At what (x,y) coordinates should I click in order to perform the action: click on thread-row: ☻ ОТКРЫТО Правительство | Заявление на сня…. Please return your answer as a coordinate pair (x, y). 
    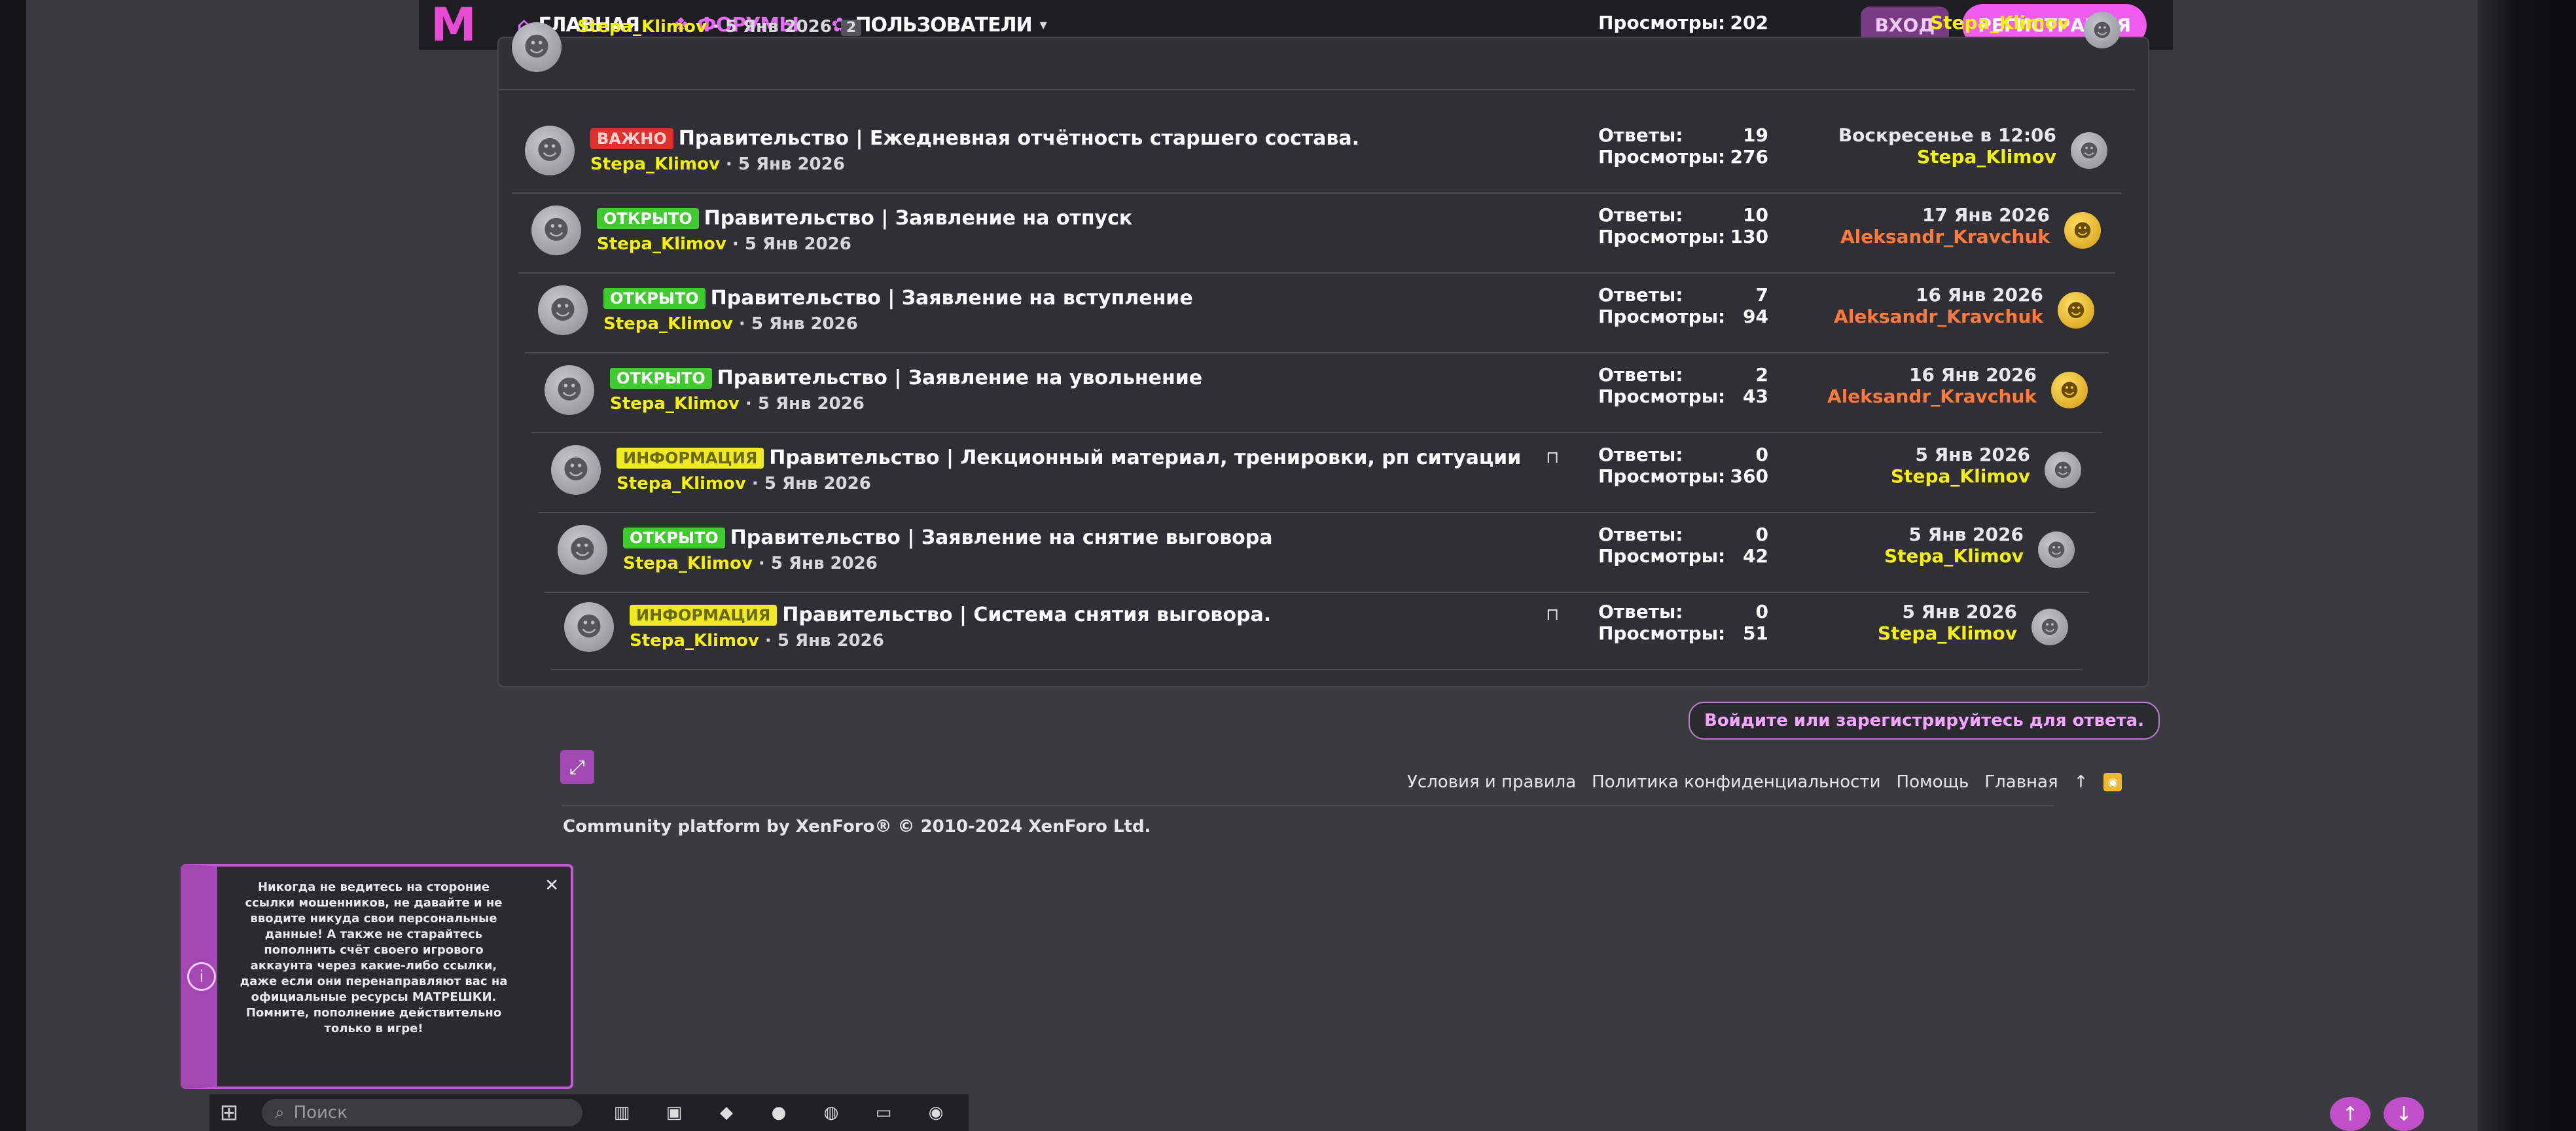
    Looking at the image, I should click on (1317, 553).